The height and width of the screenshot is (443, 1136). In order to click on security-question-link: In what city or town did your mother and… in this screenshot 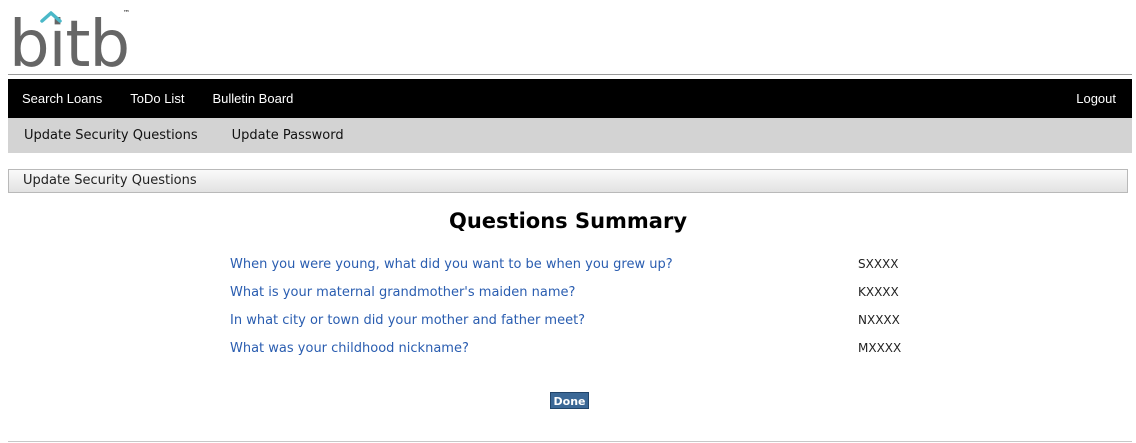, I will do `click(407, 320)`.